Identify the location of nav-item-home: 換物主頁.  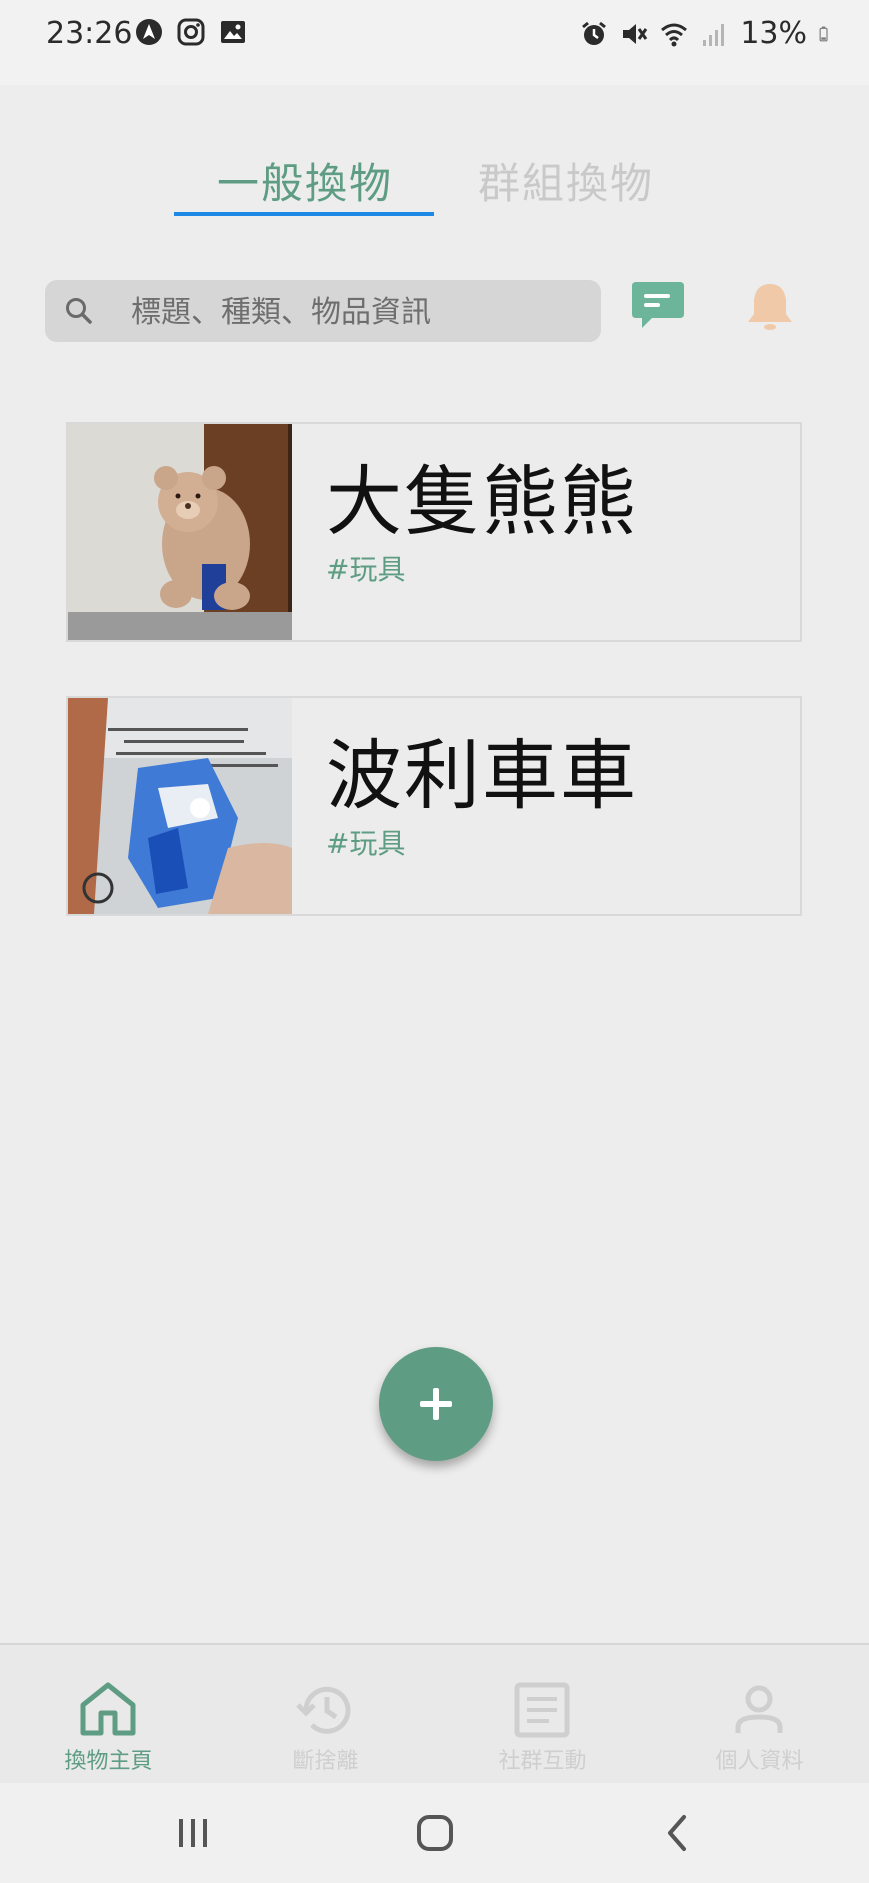
(108, 1715).